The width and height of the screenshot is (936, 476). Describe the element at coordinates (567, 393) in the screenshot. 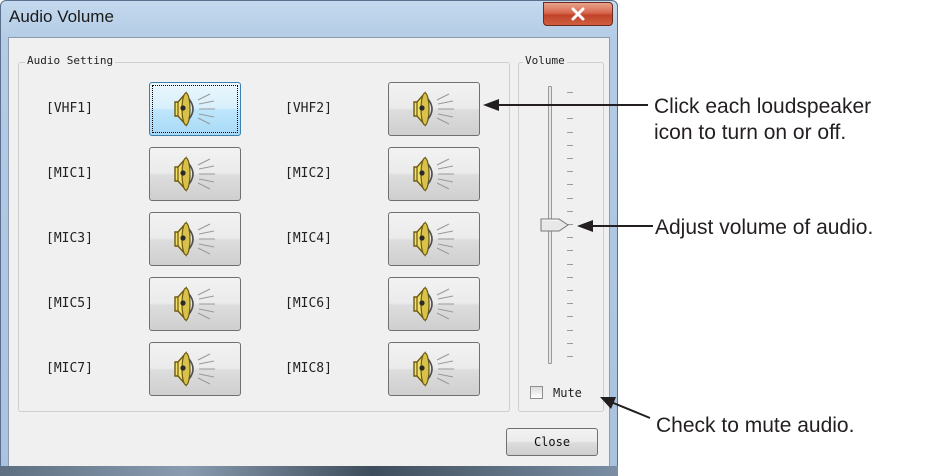

I see `mute-label: Mute` at that location.